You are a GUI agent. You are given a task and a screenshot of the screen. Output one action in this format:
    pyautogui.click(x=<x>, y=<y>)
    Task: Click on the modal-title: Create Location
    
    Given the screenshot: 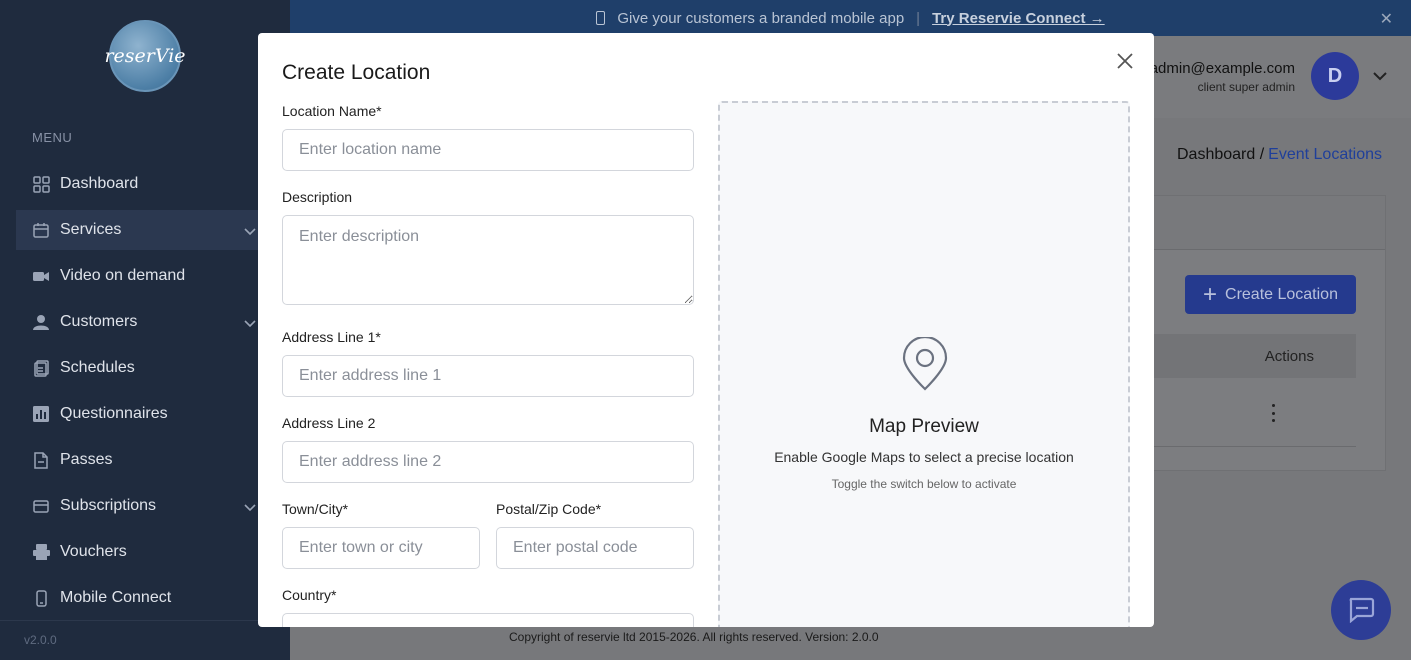 What is the action you would take?
    pyautogui.click(x=356, y=72)
    